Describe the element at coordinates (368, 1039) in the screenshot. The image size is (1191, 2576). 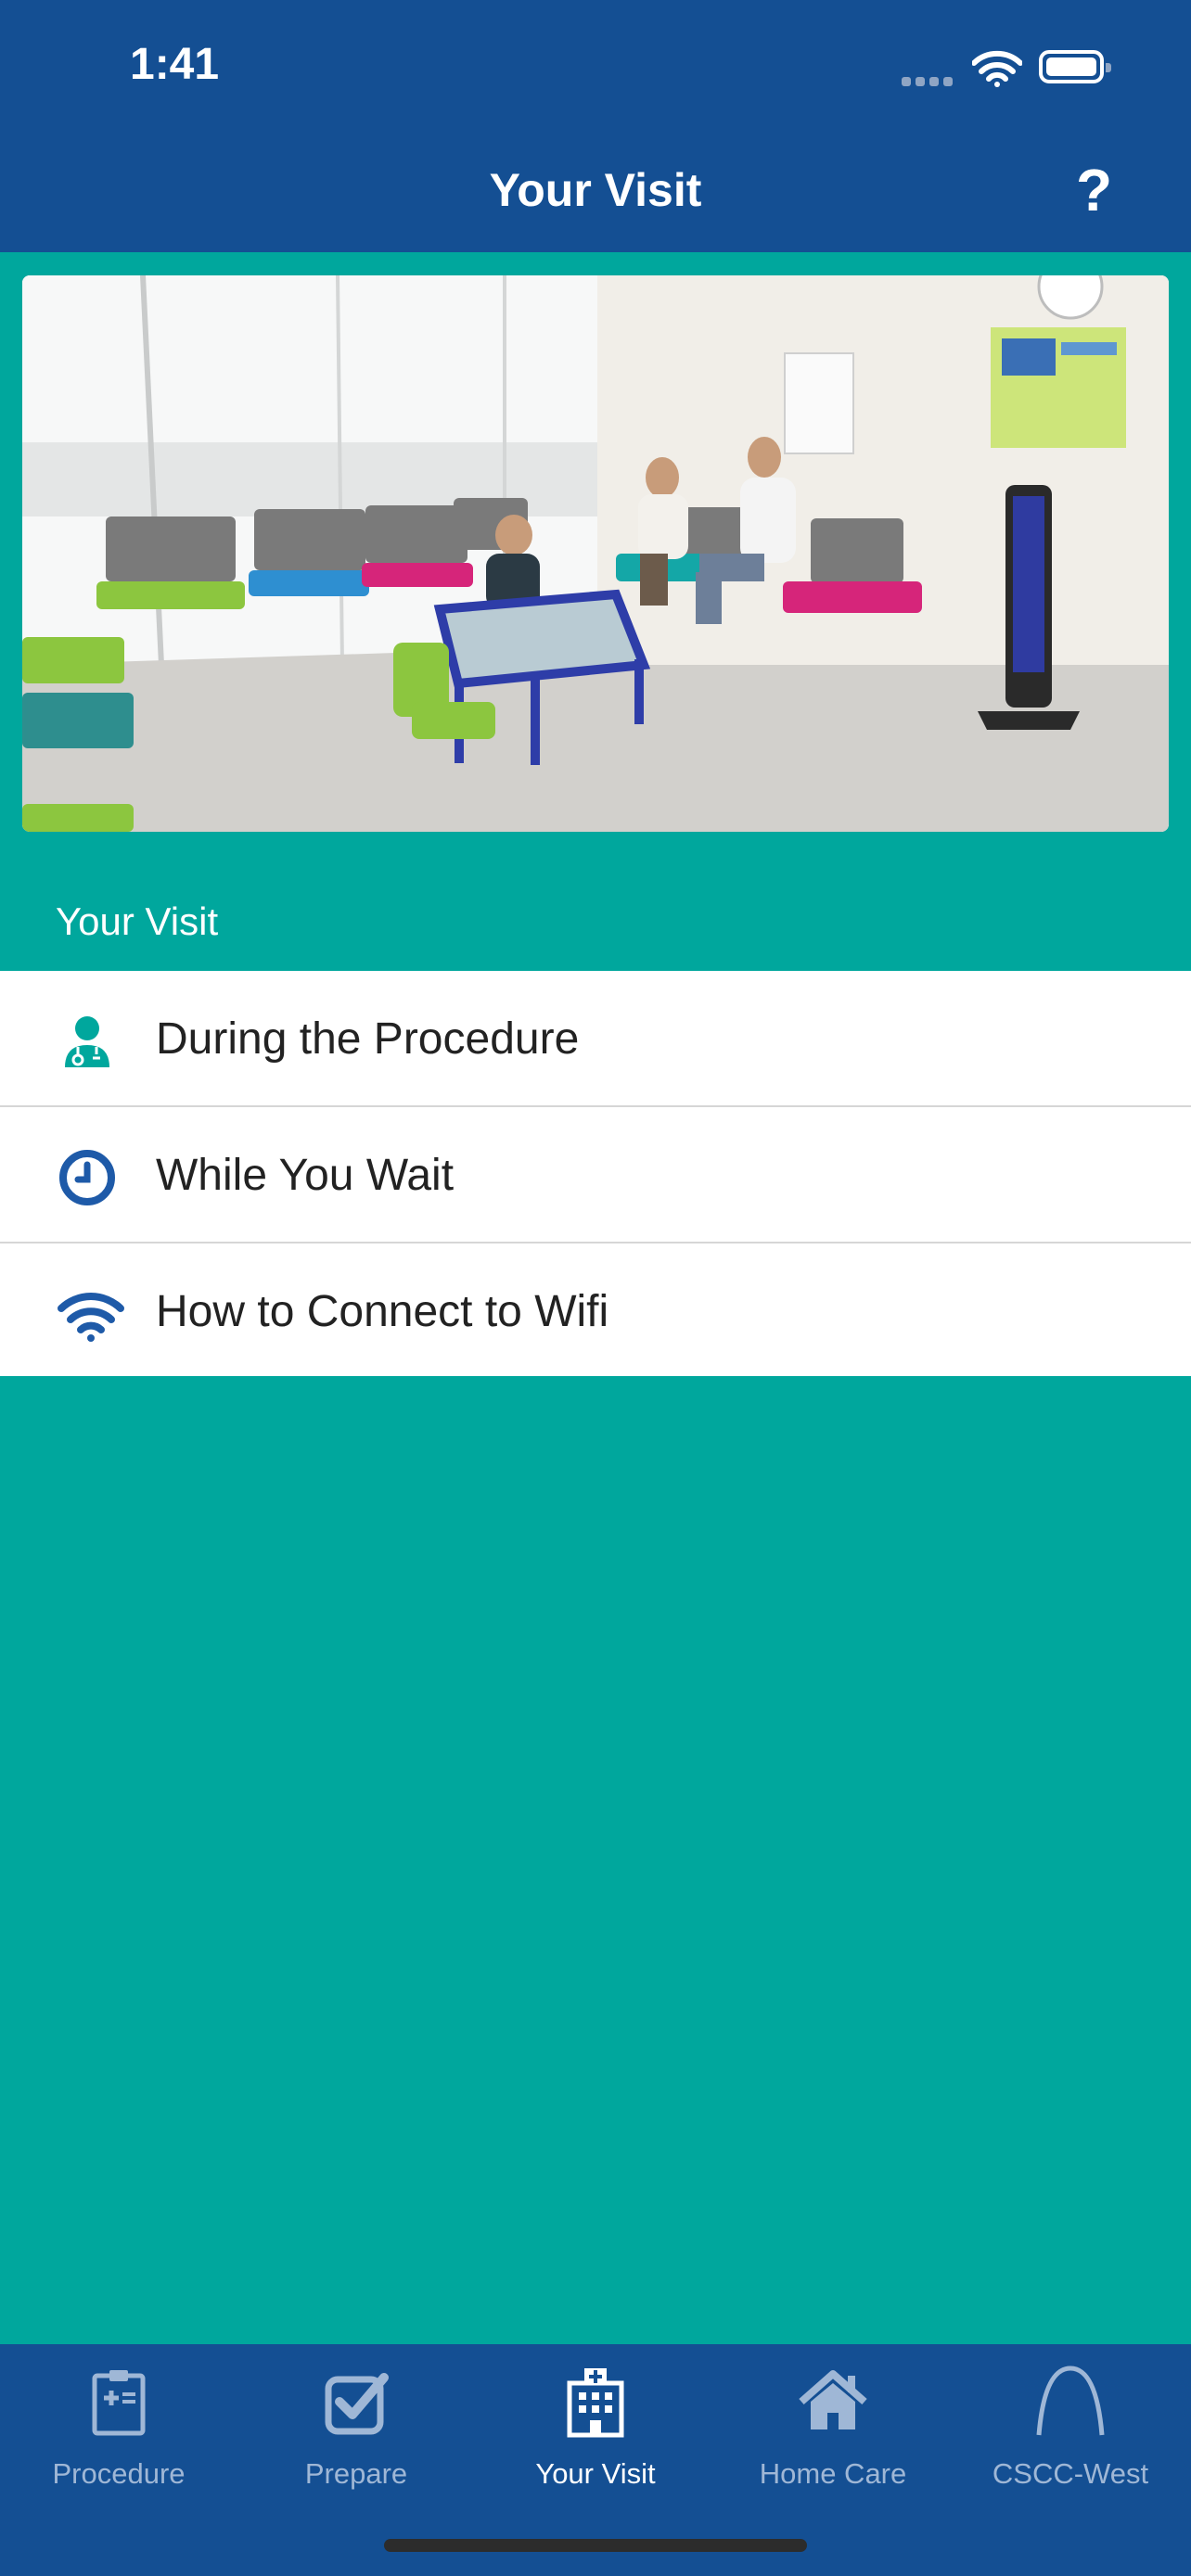
I see `list-item-label: During the Procedure` at that location.